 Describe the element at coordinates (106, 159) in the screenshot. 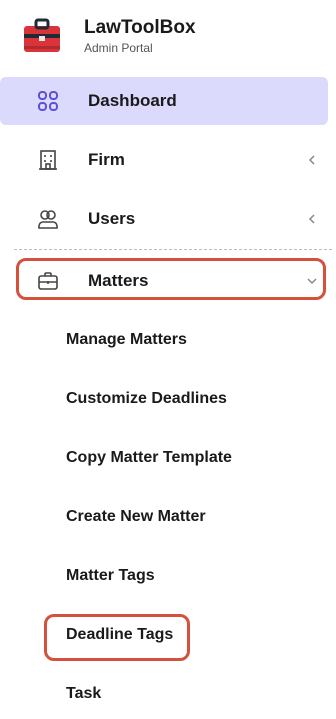

I see `nav-label-firm: Firm` at that location.